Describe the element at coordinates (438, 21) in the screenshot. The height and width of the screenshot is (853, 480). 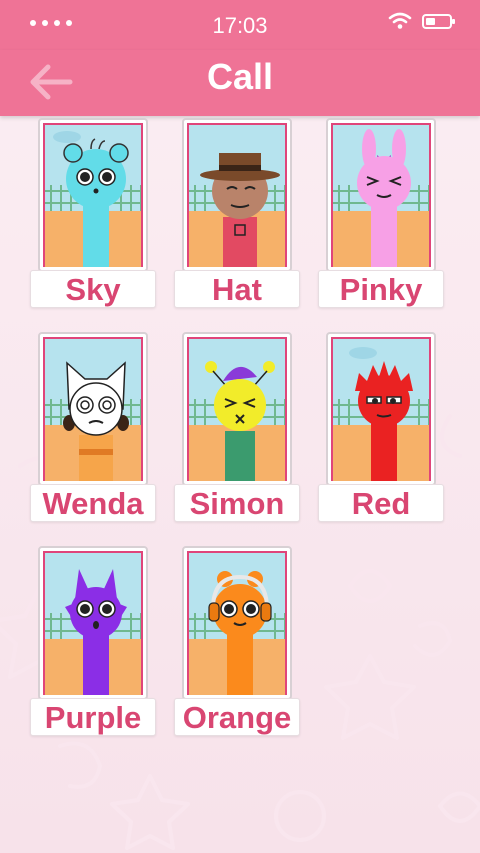
I see `battery-low-icon` at that location.